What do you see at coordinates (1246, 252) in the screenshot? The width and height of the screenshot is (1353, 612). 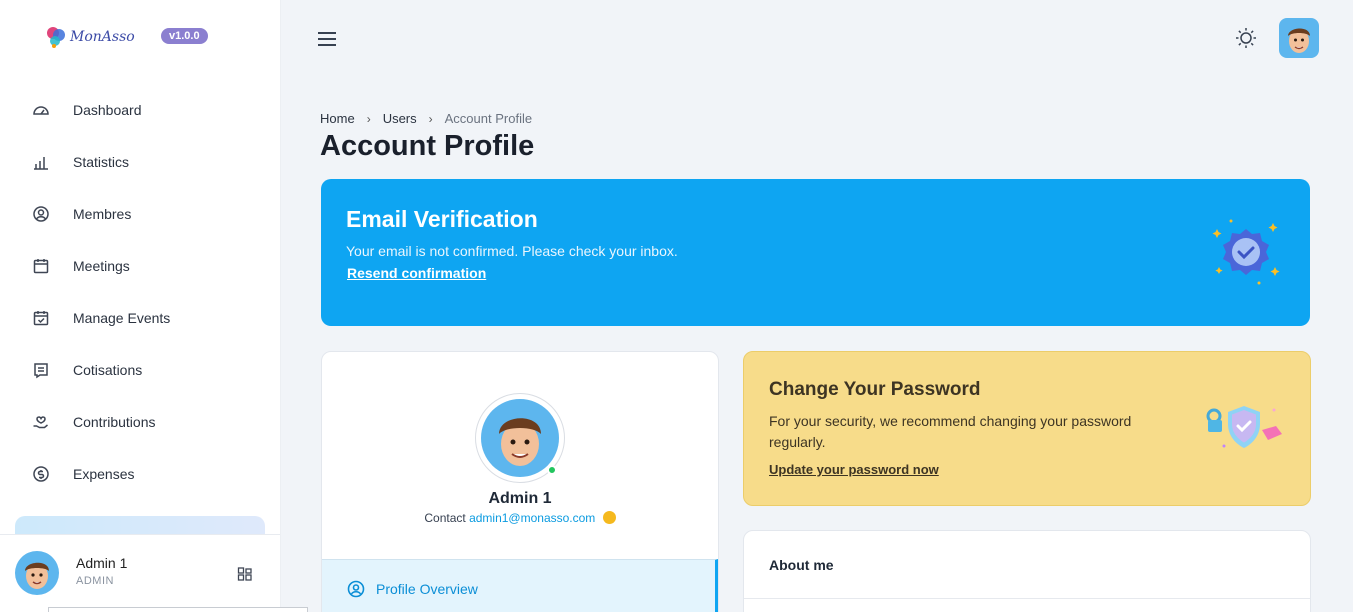 I see `verified-badge-icon` at bounding box center [1246, 252].